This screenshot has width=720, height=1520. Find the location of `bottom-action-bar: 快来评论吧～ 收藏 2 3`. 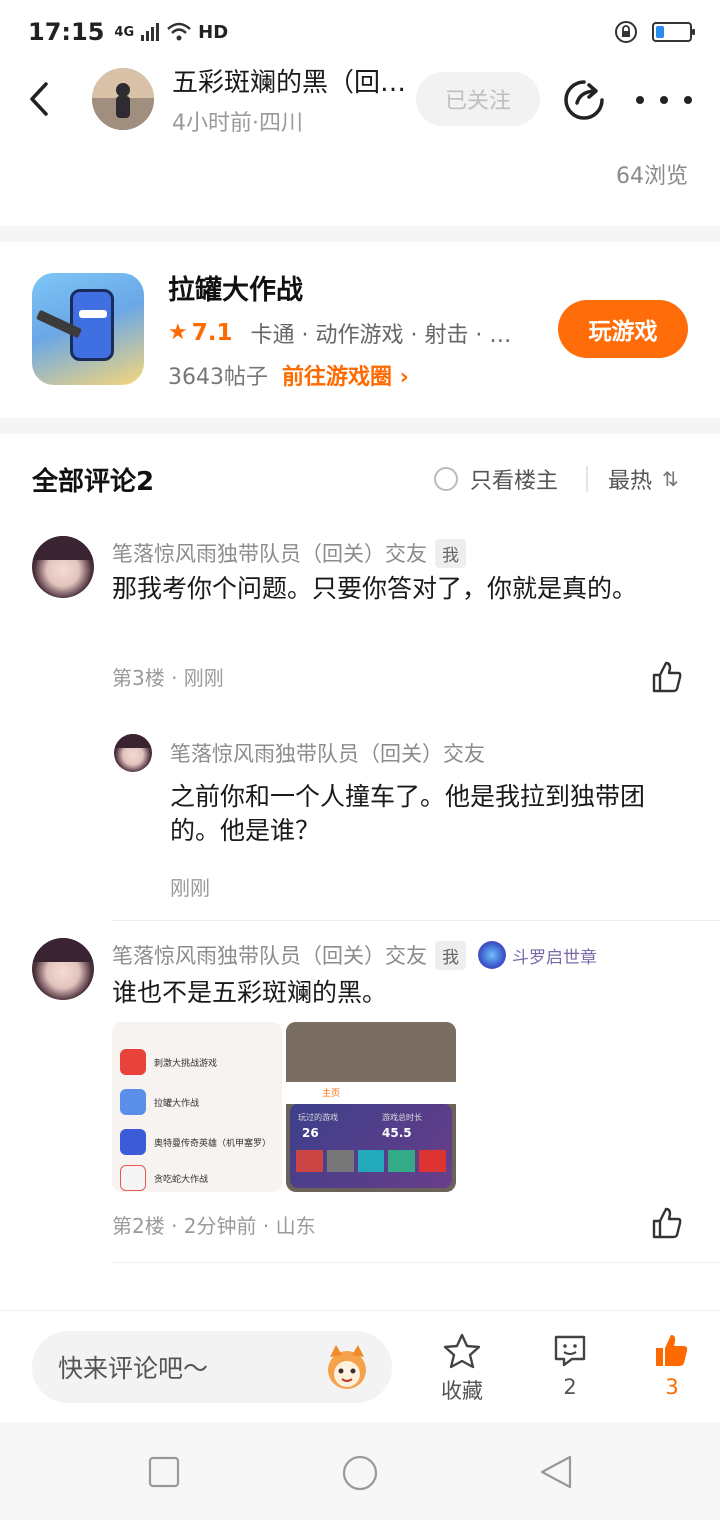

bottom-action-bar: 快来评论吧～ 收藏 2 3 is located at coordinates (360, 1366).